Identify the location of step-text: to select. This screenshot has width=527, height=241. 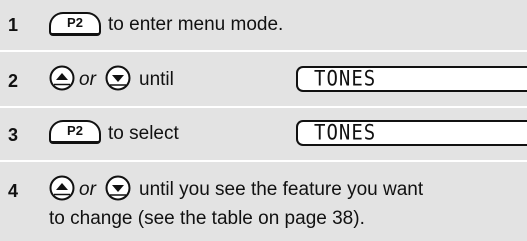
(143, 133).